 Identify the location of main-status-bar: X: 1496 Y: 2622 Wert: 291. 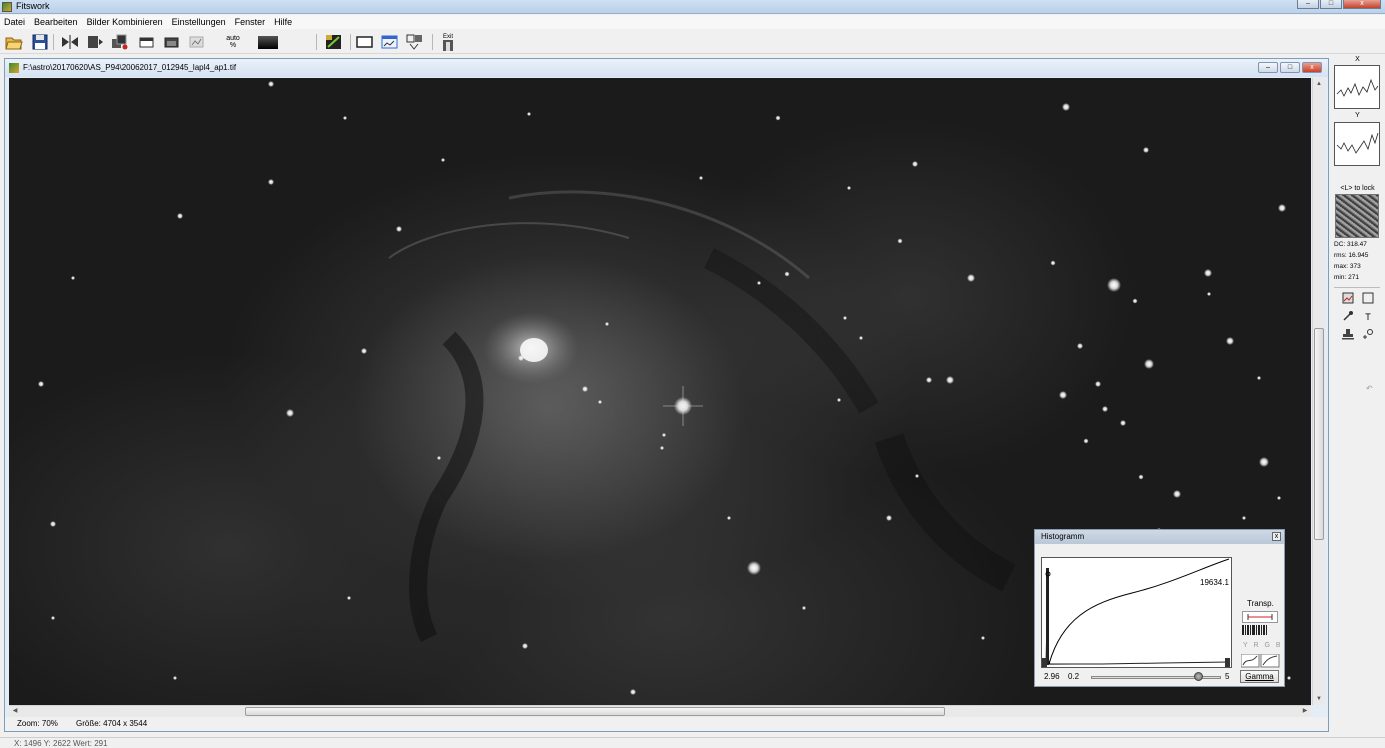
(692, 742).